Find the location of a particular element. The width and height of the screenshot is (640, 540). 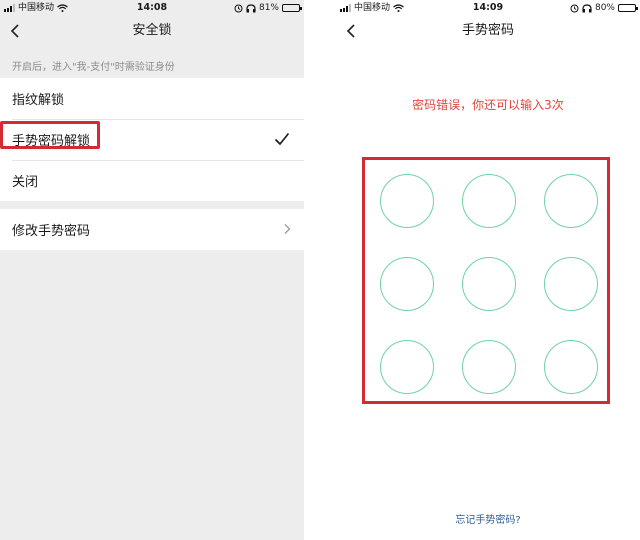

battery-percent: 80% is located at coordinates (604, 8).